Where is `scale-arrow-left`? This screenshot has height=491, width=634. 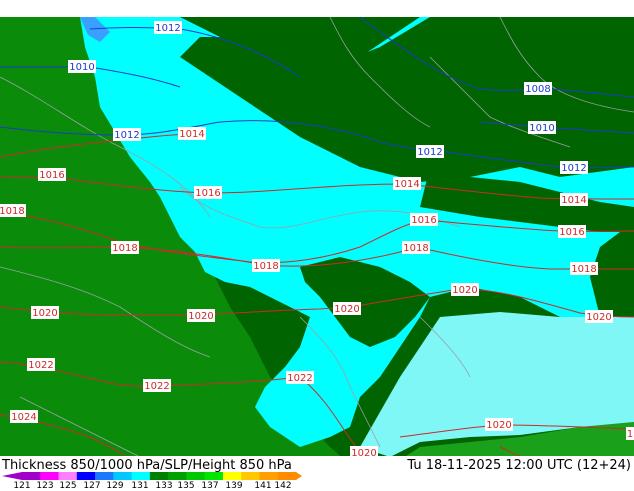
scale-arrow-left is located at coordinates (12, 476).